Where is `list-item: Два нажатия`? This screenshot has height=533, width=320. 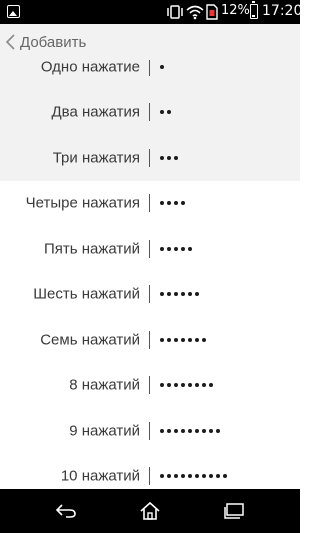
list-item: Два нажатия is located at coordinates (150, 112).